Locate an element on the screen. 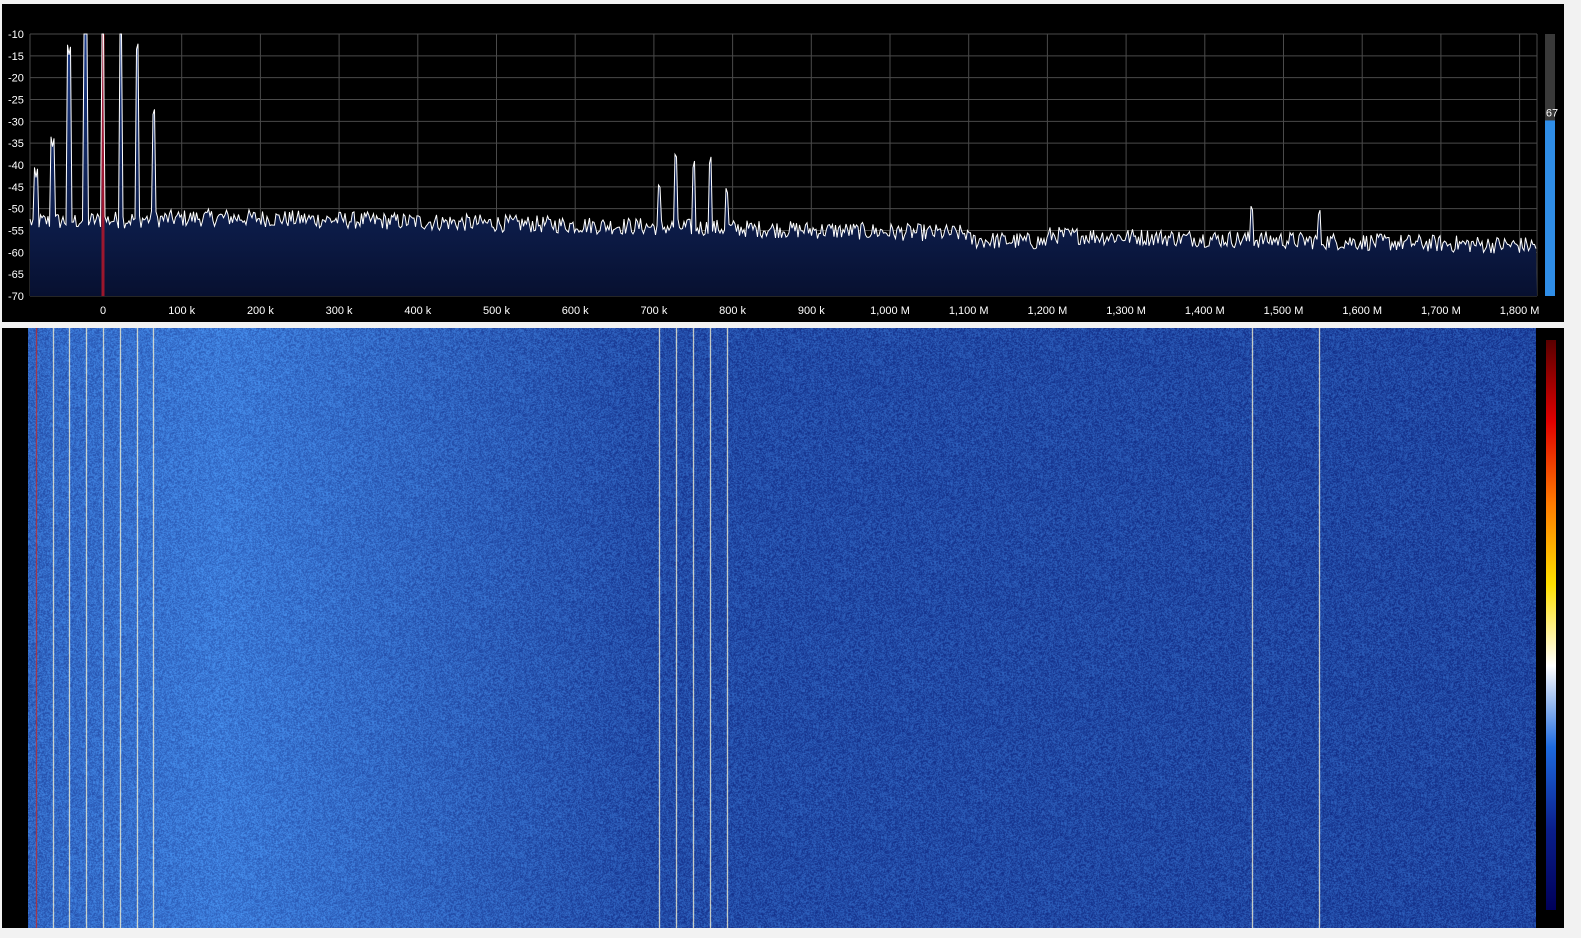  y-tick-label: -40 is located at coordinates (16, 166).